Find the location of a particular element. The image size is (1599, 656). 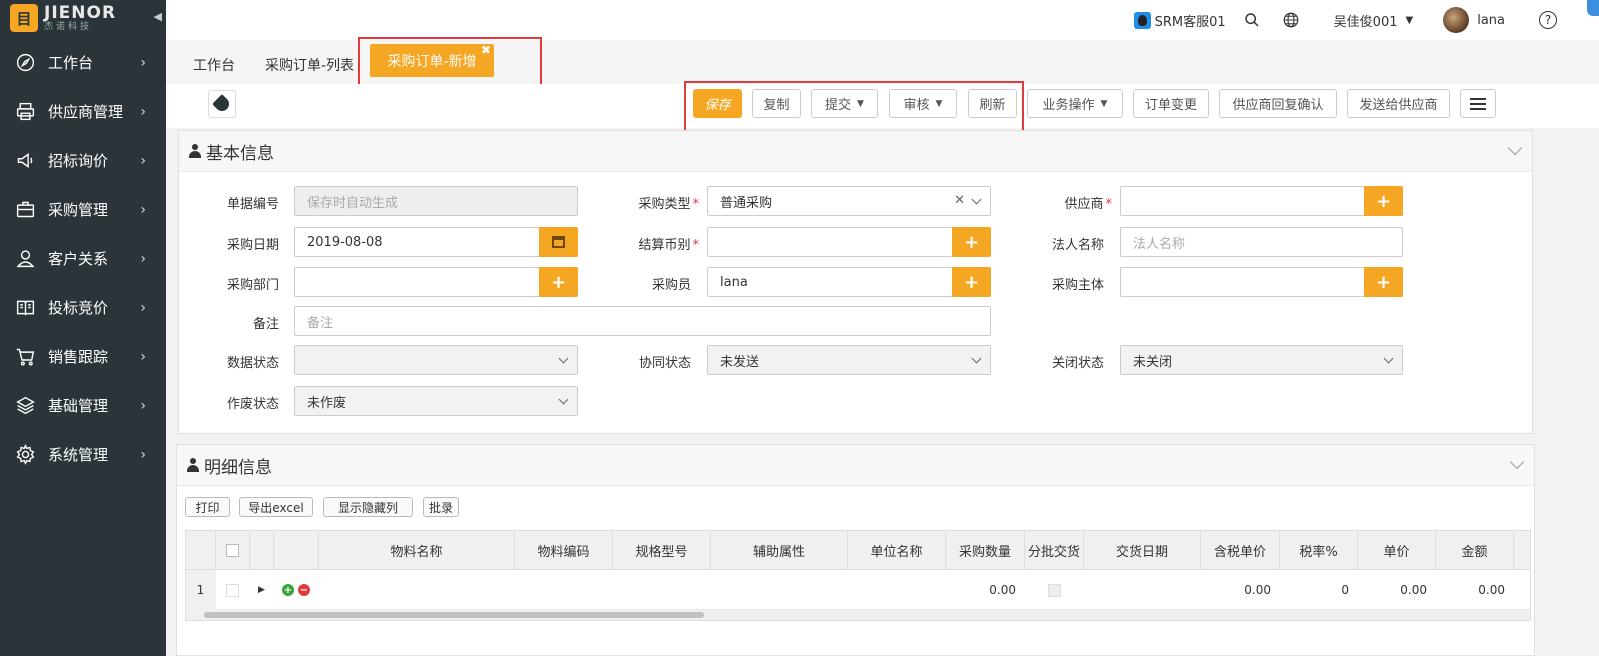

col-material-code: 物料编码 is located at coordinates (564, 550).